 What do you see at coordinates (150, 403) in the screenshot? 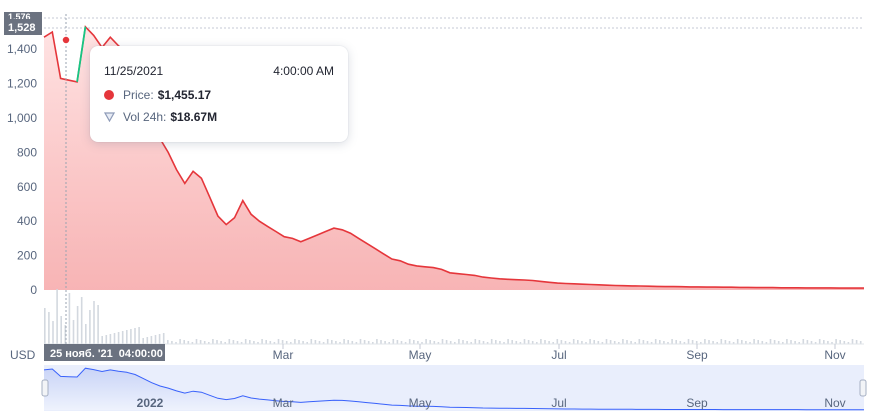
I see `navigator-label: 2022` at bounding box center [150, 403].